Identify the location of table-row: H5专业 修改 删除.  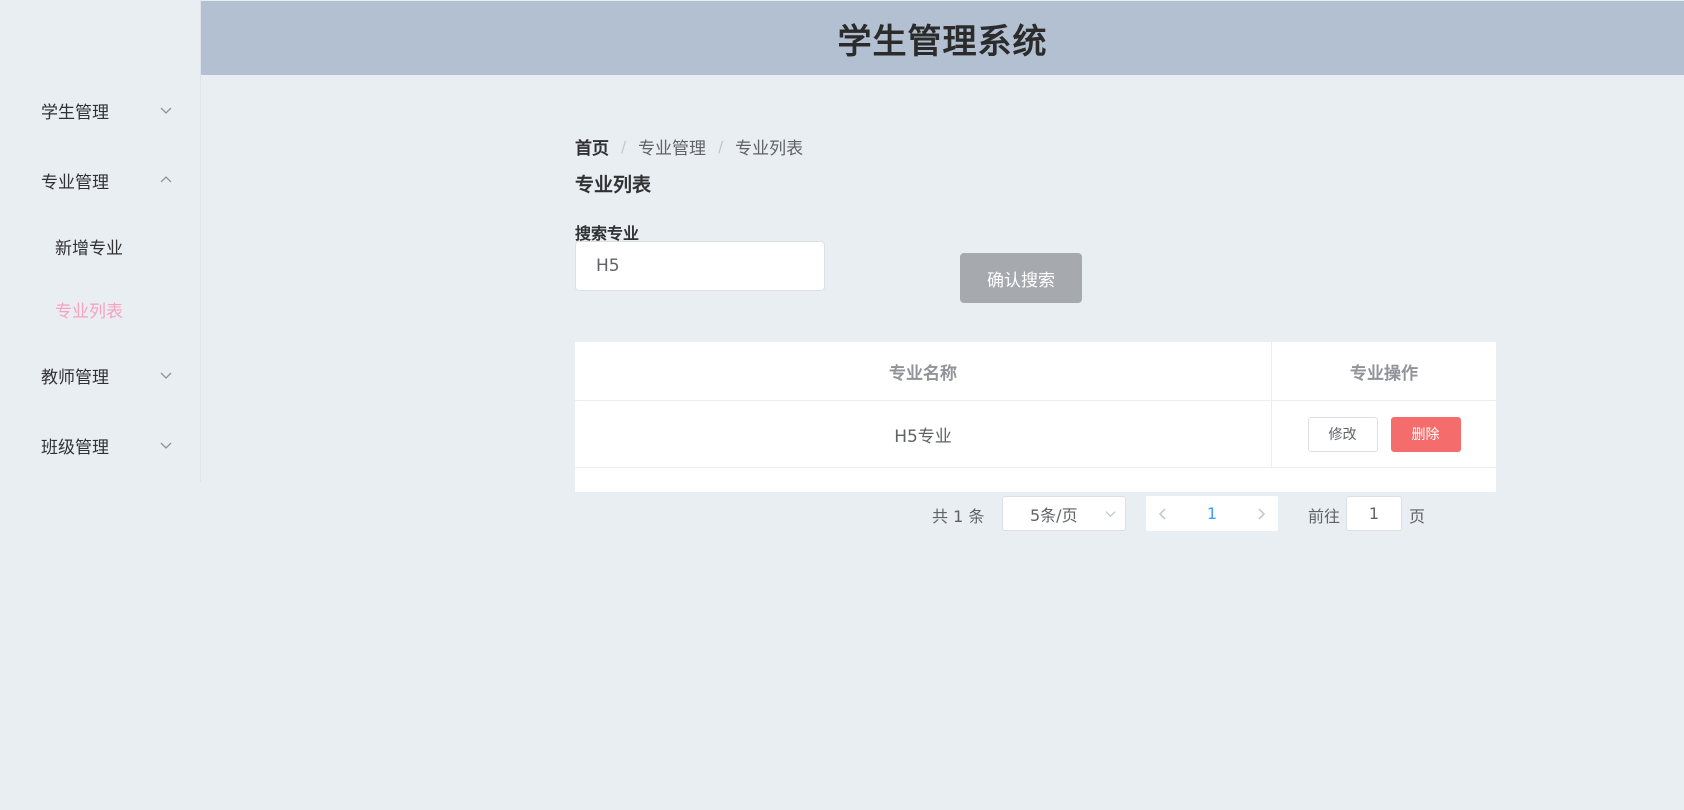
(1035, 434).